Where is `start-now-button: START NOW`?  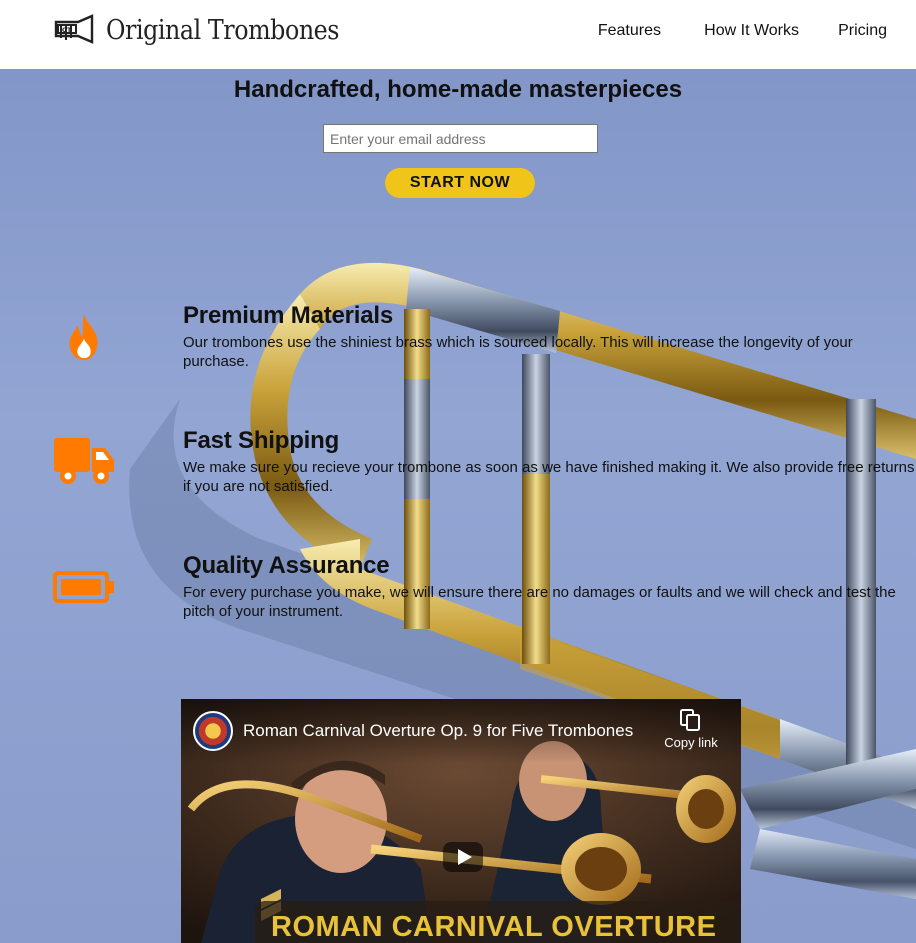
start-now-button: START NOW is located at coordinates (460, 183).